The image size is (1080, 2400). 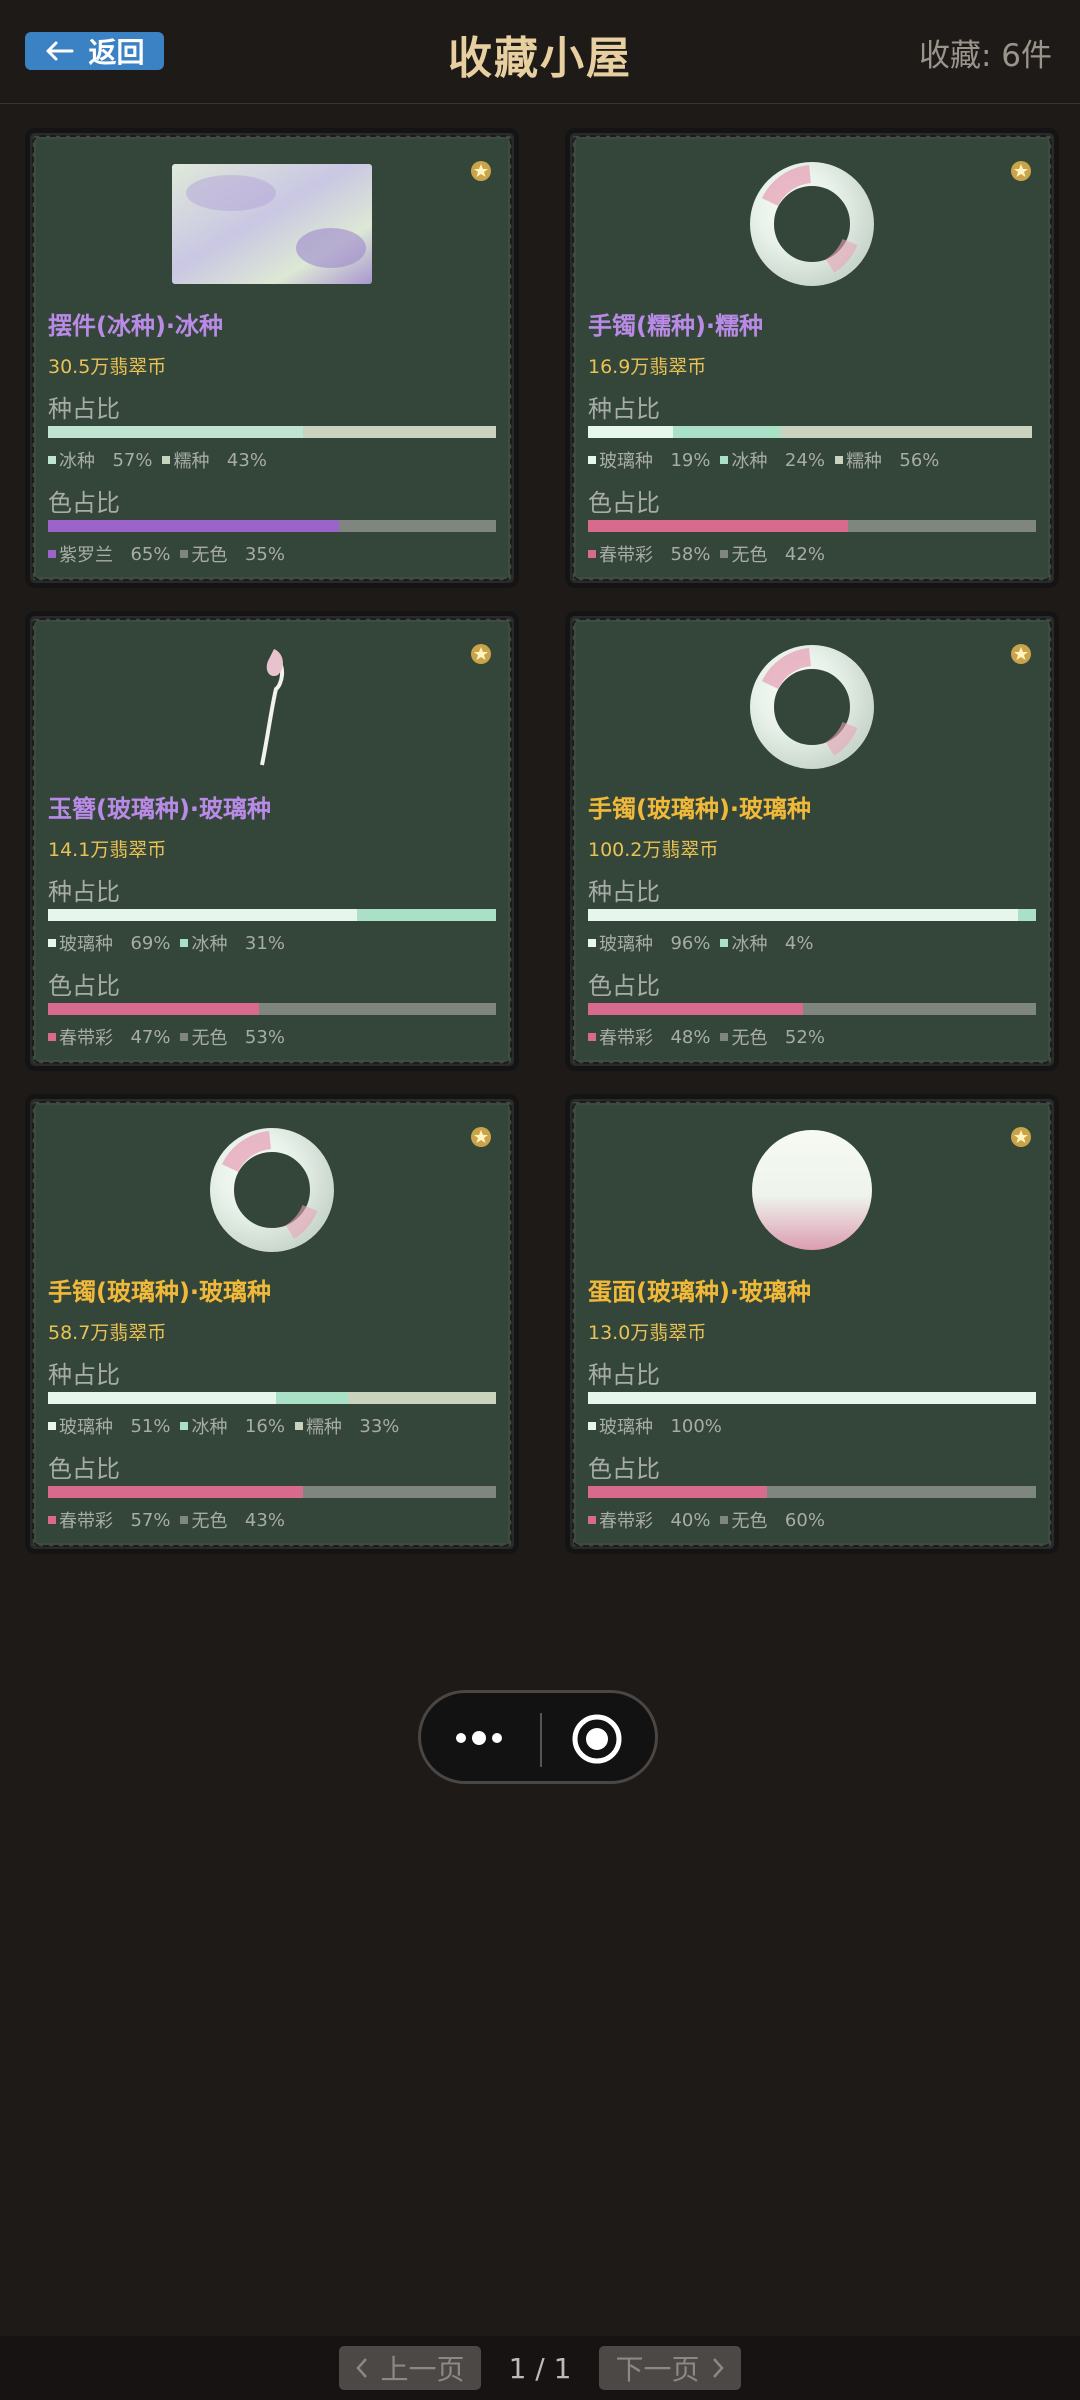 What do you see at coordinates (264, 1037) in the screenshot?
I see `legend-value: 53%` at bounding box center [264, 1037].